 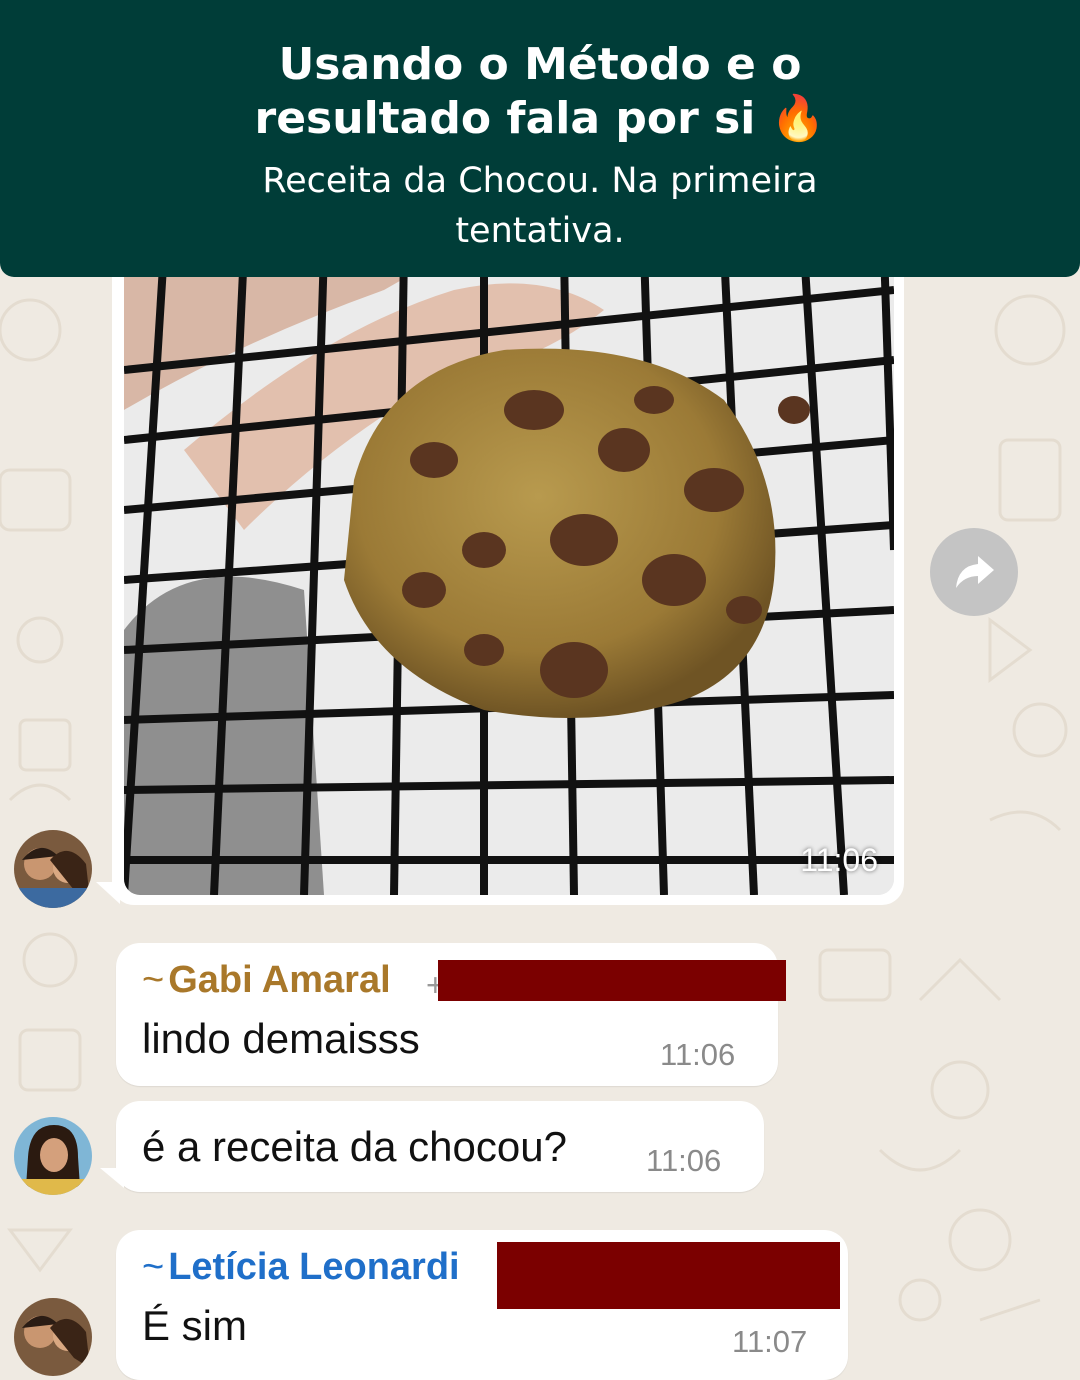 I want to click on sender-name: ~ Gabi Amaral, so click(x=266, y=980).